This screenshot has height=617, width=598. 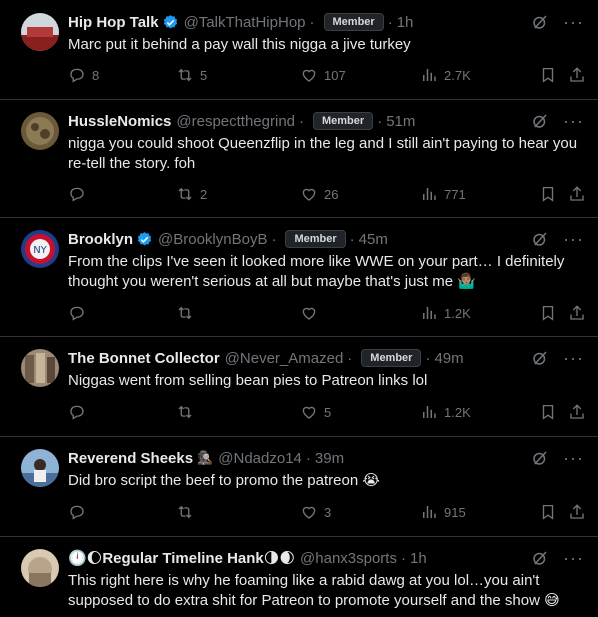 I want to click on avatar: NY, so click(x=40, y=249).